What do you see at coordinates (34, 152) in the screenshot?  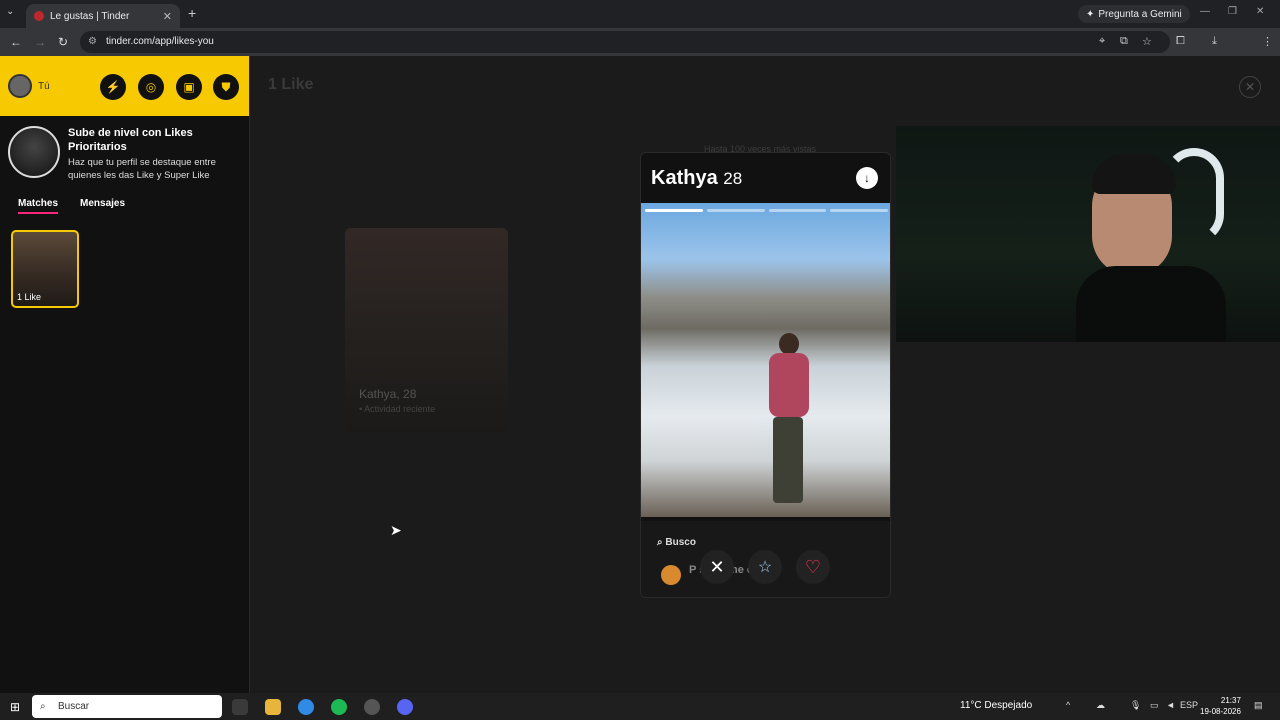 I see `promo-avatar` at bounding box center [34, 152].